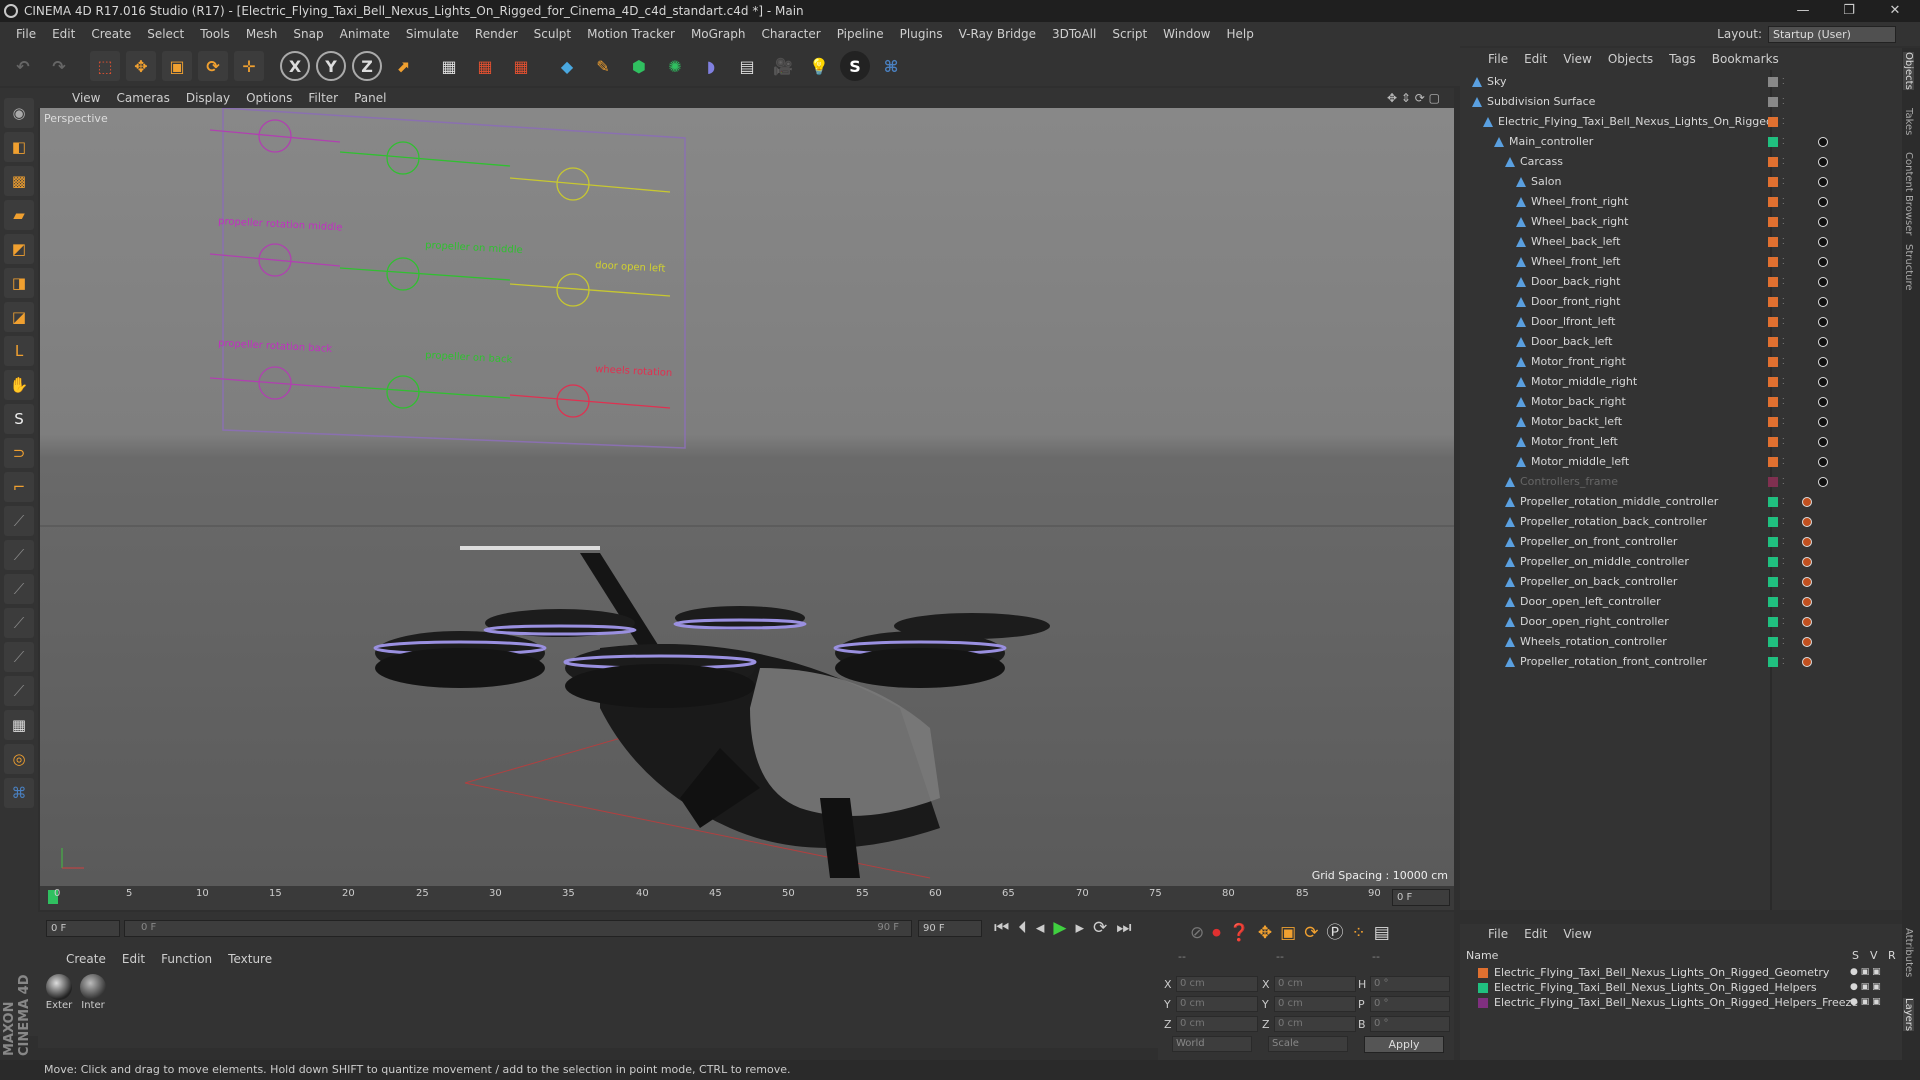  What do you see at coordinates (19, 487) in the screenshot?
I see `axis-lock-icon: ⌐` at bounding box center [19, 487].